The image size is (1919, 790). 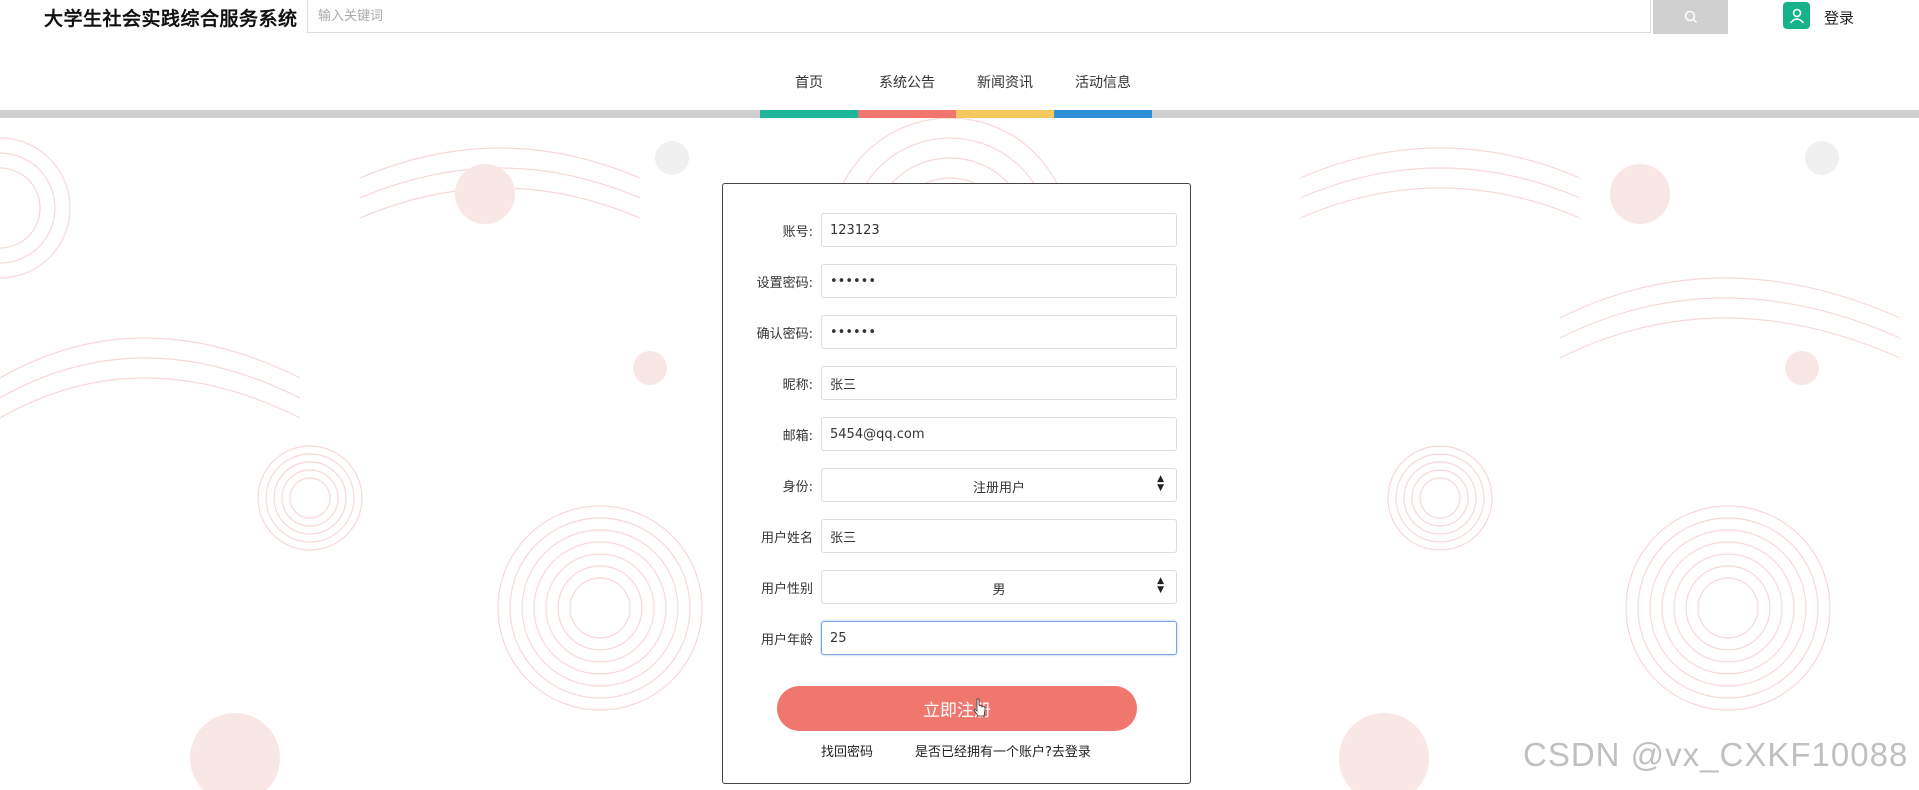 What do you see at coordinates (1005, 114) in the screenshot?
I see `nav-underline-news` at bounding box center [1005, 114].